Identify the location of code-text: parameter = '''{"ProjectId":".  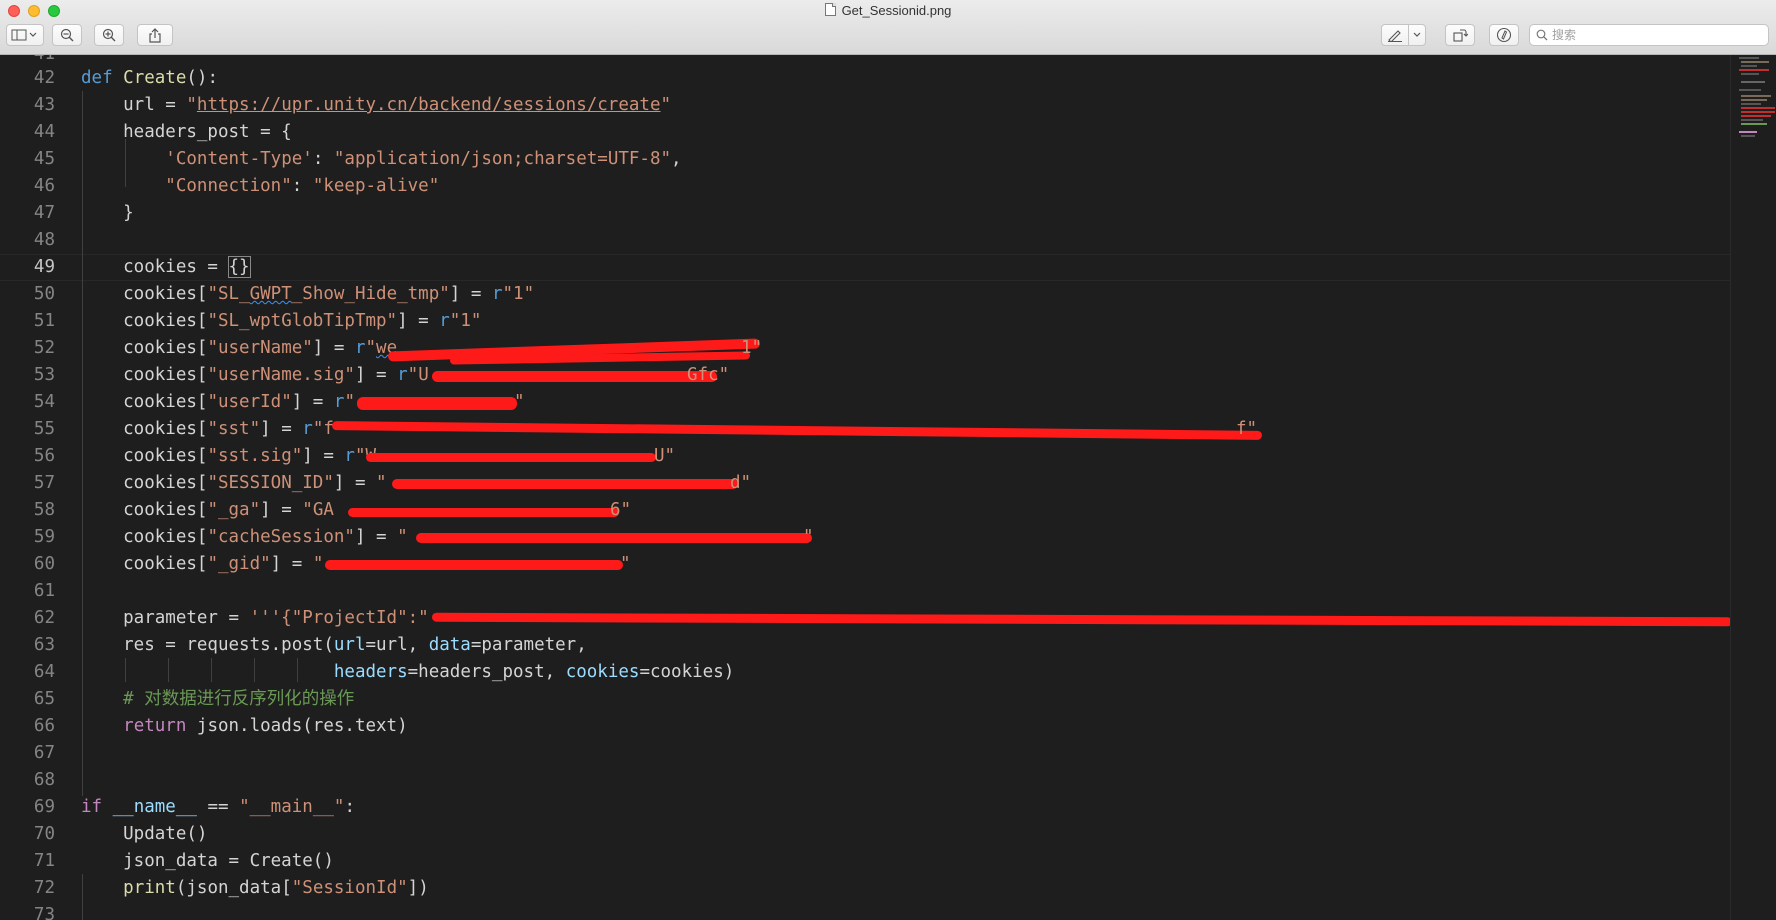
(255, 618).